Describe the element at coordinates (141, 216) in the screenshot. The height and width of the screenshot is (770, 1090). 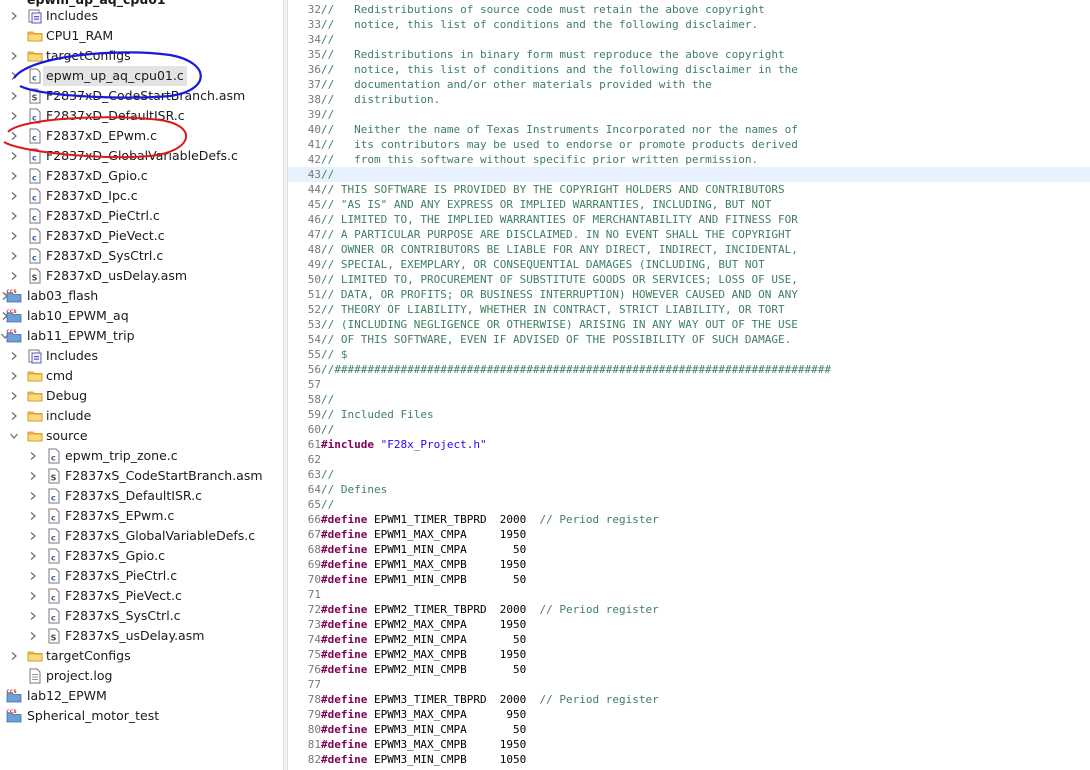
I see `tree-item: c F2837xD_PieCtrl.c` at that location.